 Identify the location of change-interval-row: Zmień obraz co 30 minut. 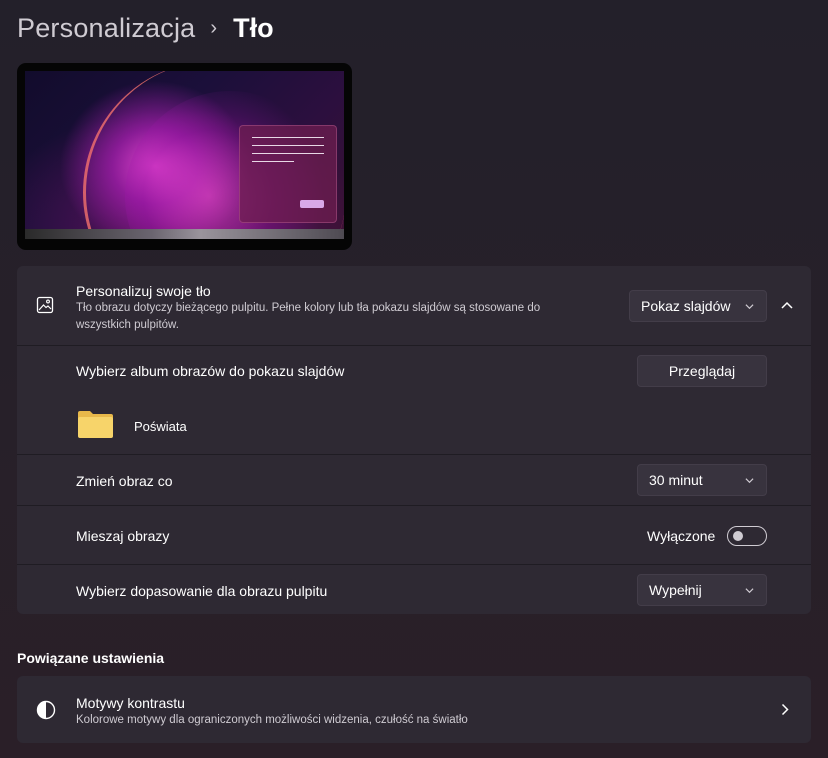
(414, 480).